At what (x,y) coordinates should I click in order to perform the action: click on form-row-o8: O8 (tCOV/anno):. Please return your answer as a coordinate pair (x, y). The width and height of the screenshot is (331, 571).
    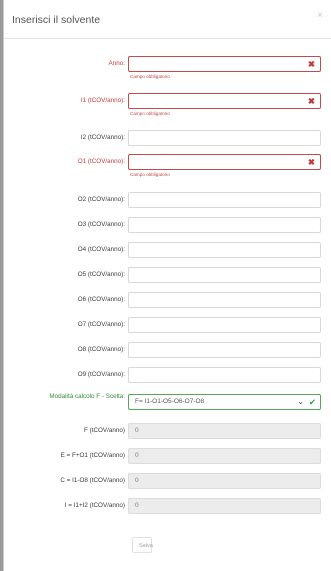
    Looking at the image, I should click on (167, 349).